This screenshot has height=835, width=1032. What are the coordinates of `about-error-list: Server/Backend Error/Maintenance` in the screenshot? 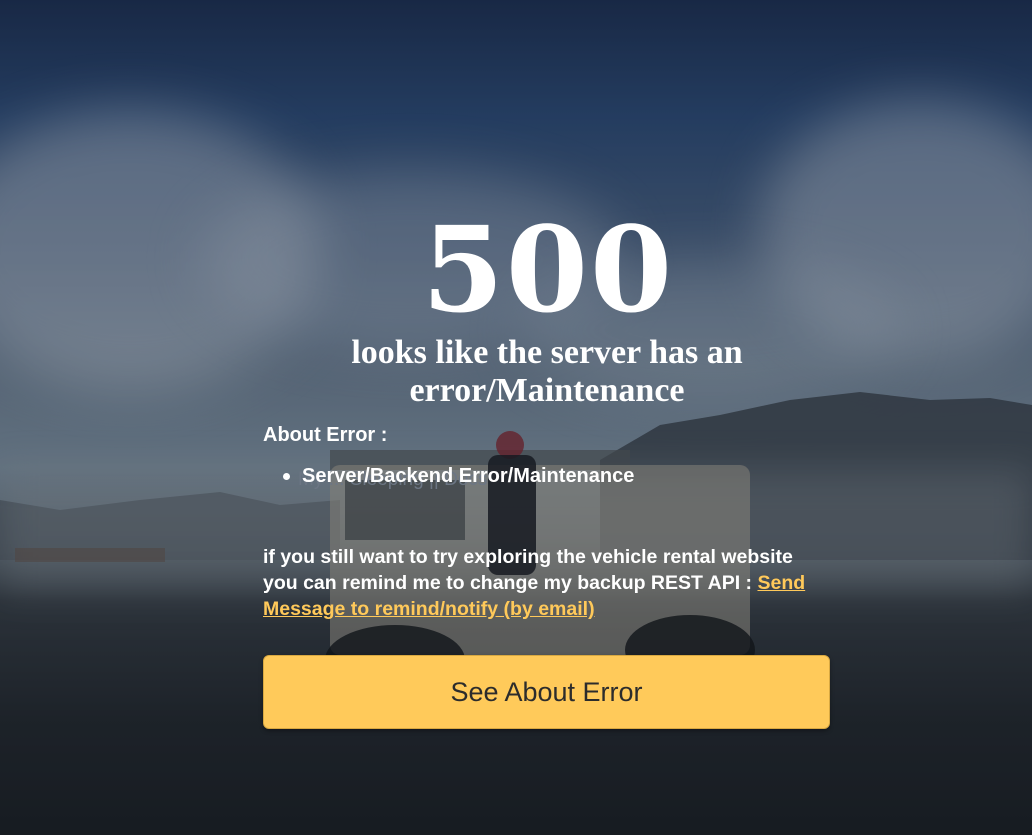 It's located at (458, 476).